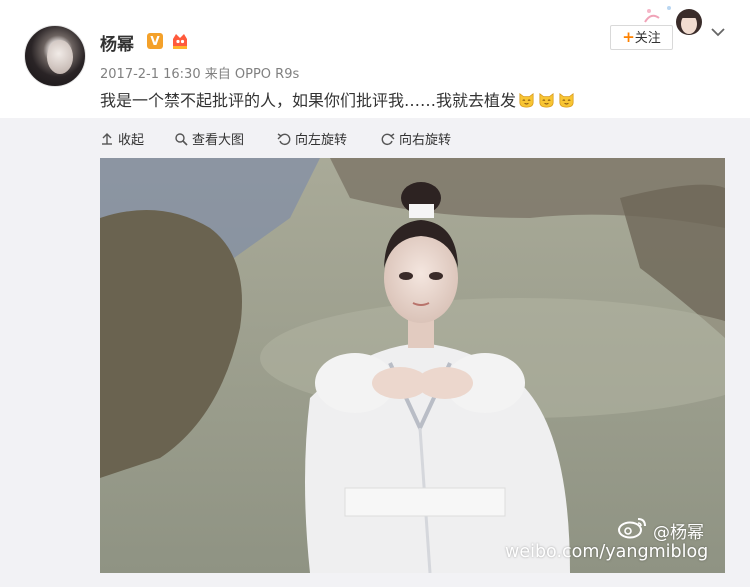  Describe the element at coordinates (718, 32) in the screenshot. I see `more-chevron-icon` at that location.